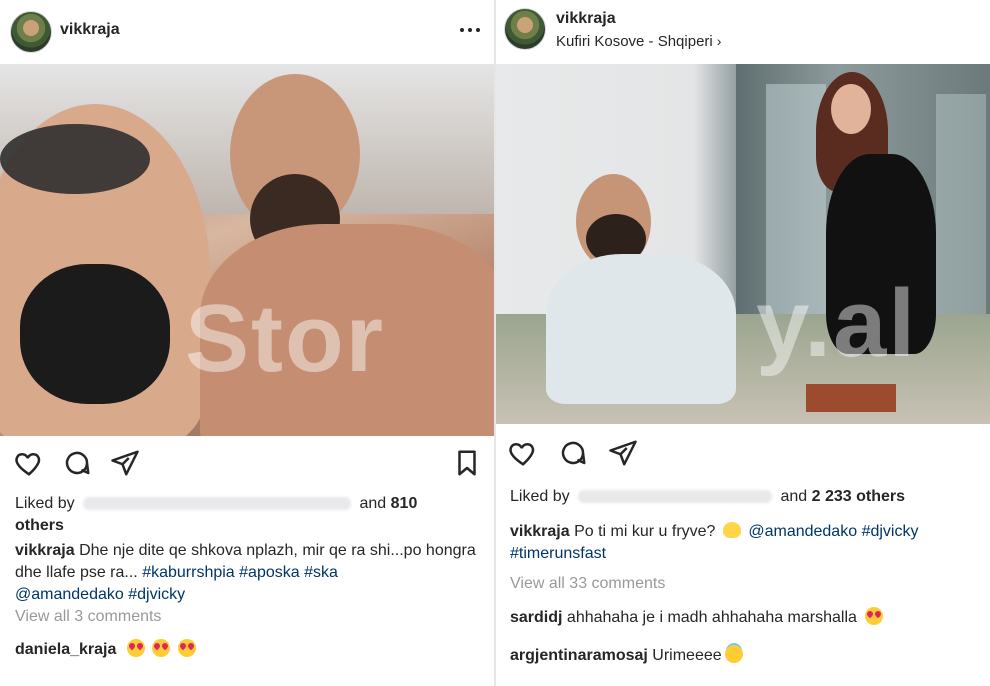 This screenshot has height=686, width=990. What do you see at coordinates (587, 584) in the screenshot?
I see `view-all-comments-link: View all 33 comments` at bounding box center [587, 584].